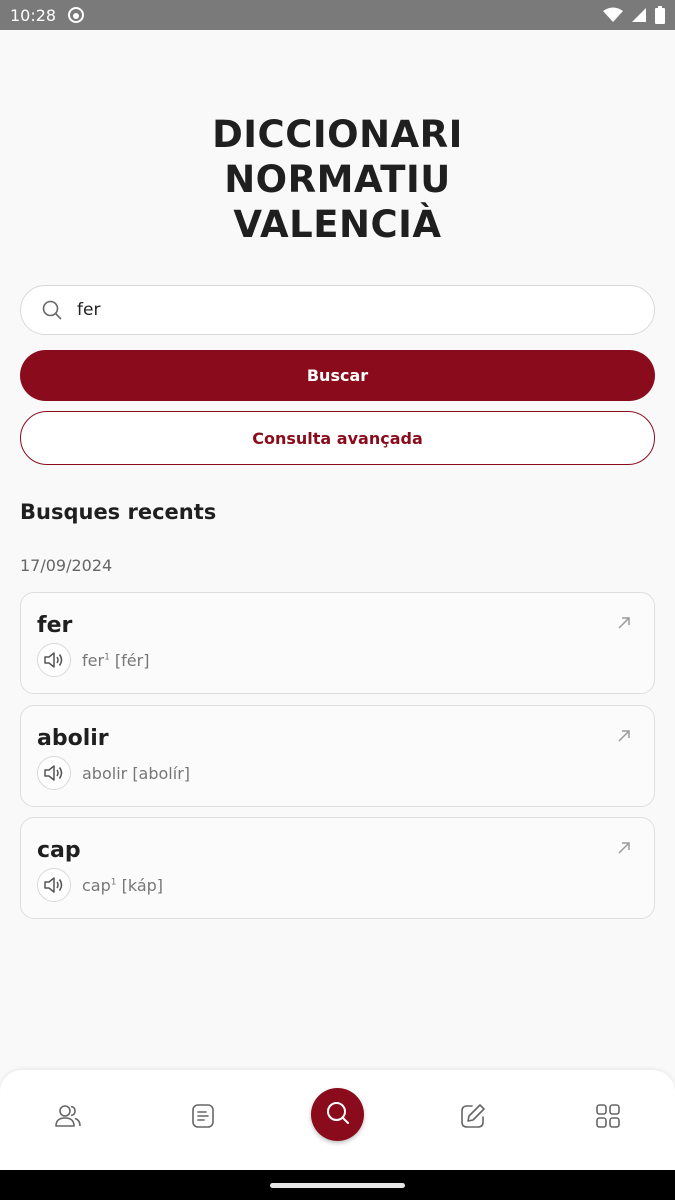 This screenshot has width=675, height=1200. I want to click on search-button: Buscar, so click(337, 375).